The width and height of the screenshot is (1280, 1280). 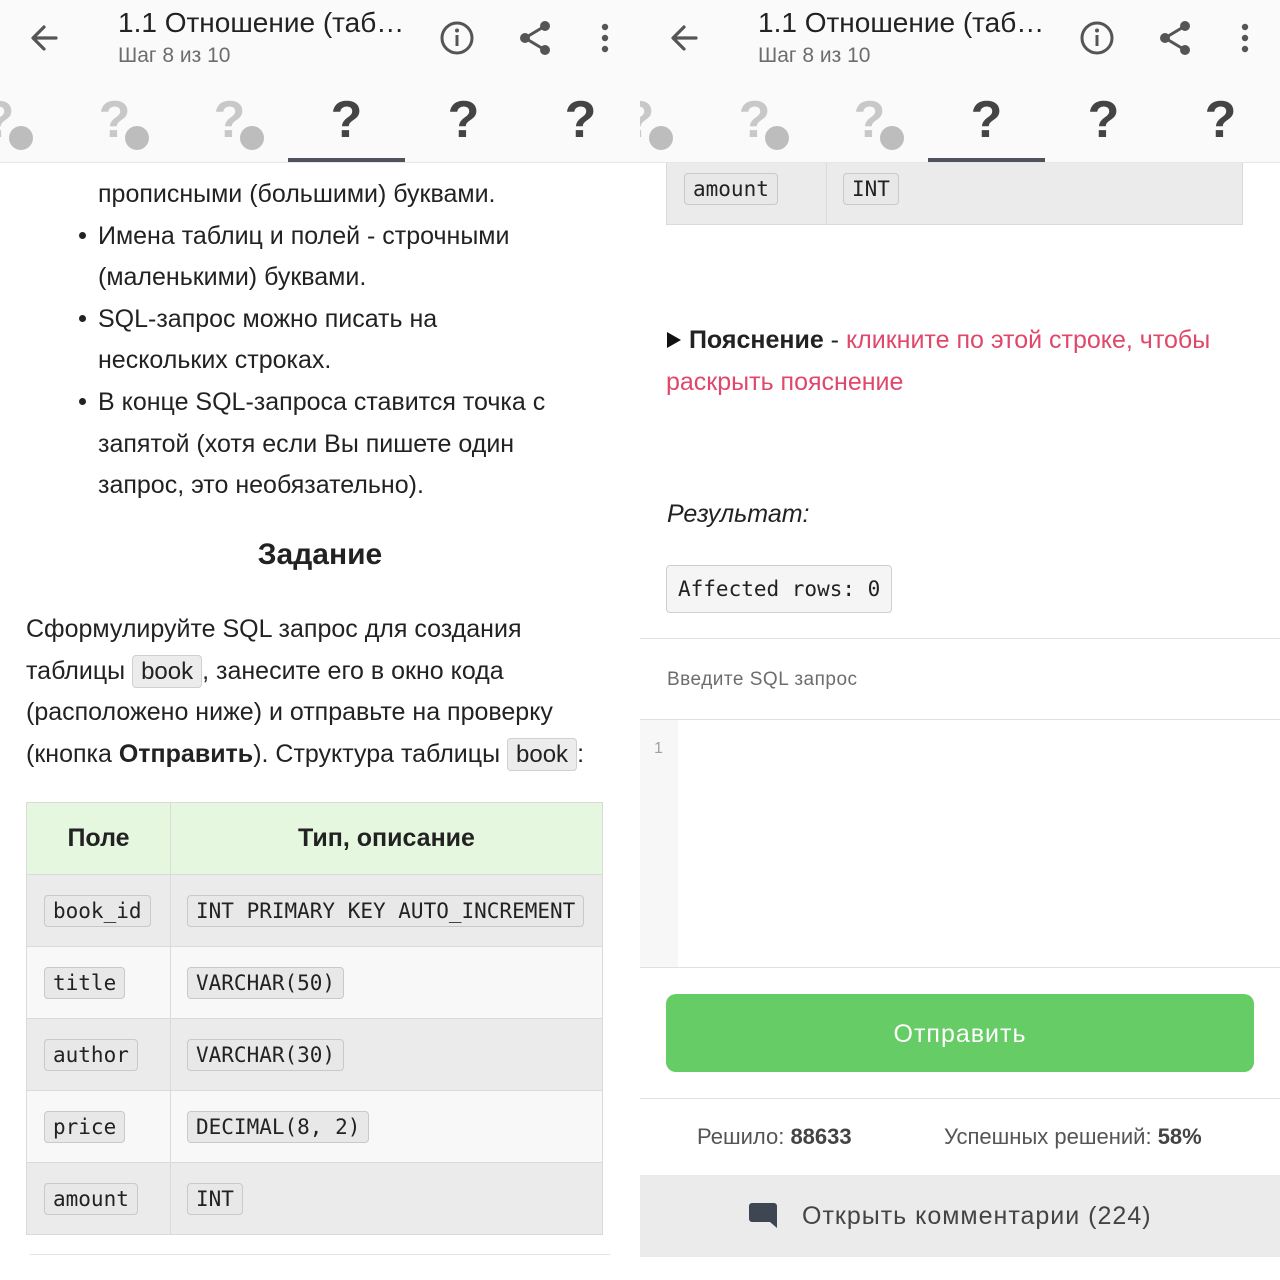 I want to click on list-item: (маленькими) буквами., so click(x=232, y=277).